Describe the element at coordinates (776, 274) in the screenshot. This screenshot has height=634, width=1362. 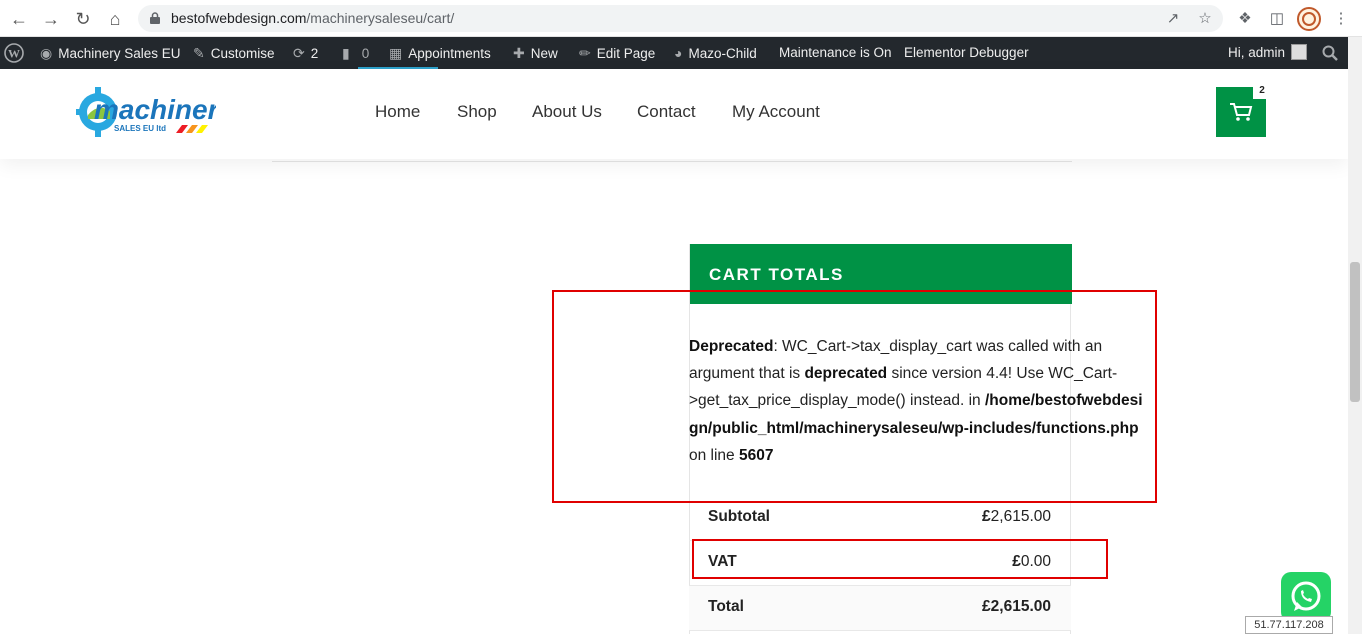
I see `cart-totals-title: CART TOTALS` at that location.